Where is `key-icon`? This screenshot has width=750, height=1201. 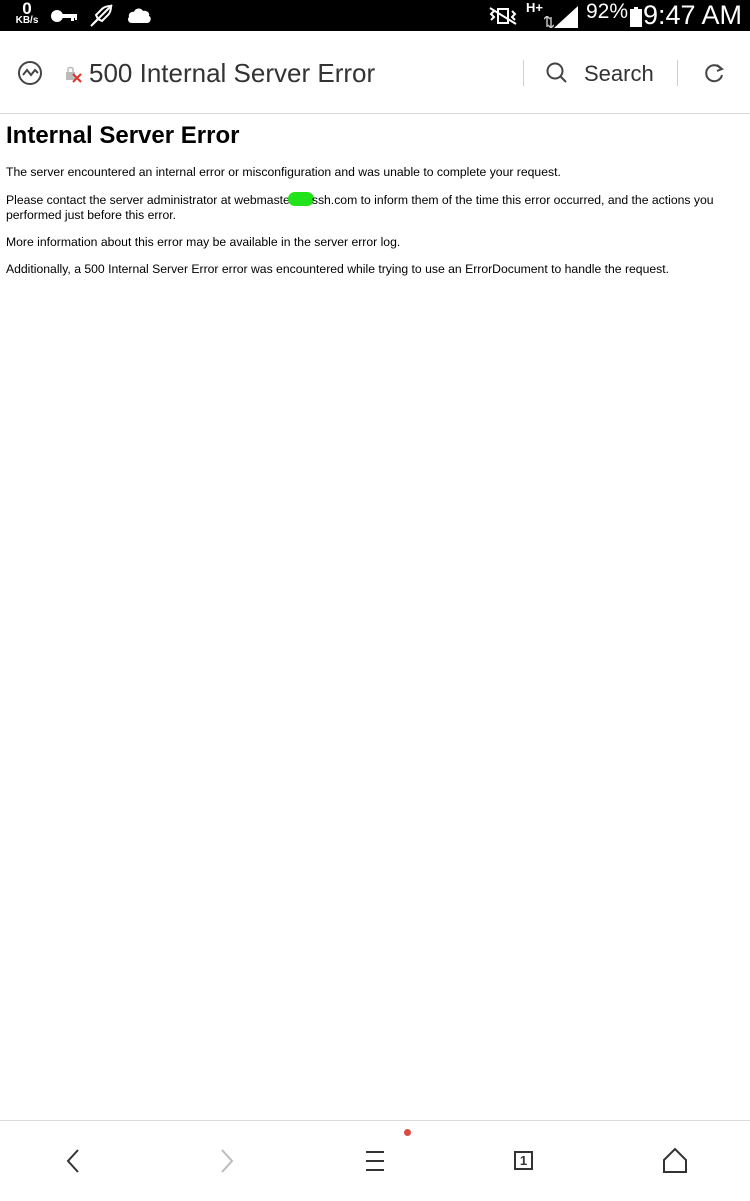 key-icon is located at coordinates (64, 16).